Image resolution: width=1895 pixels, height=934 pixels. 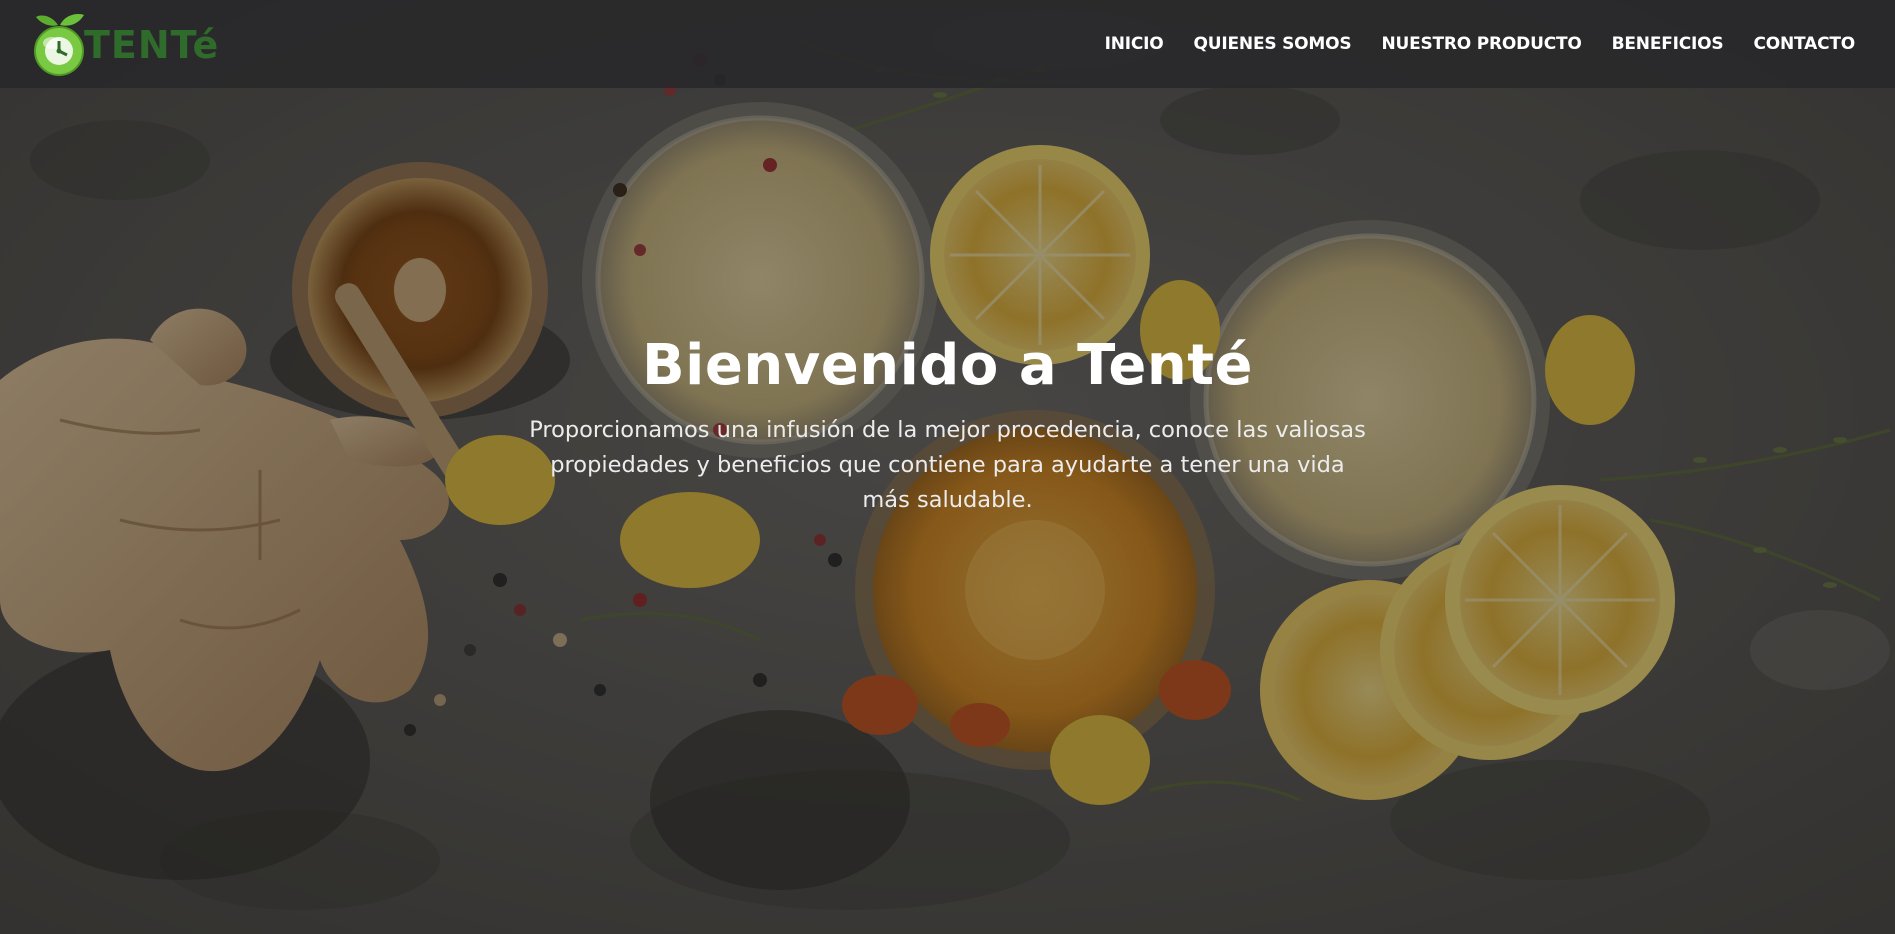 I want to click on brand-name: TENTé, so click(x=152, y=45).